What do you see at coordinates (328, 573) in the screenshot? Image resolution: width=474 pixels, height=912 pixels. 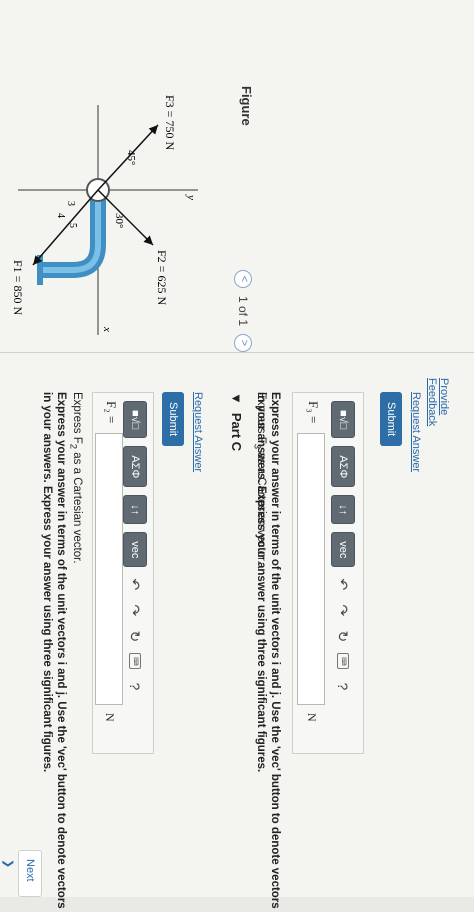 I see `part-c-answer-box: ■√□ ΑΣΦ ↓↑ vec ↶ ↷ ↻ ⌨ ? F₃ = N` at bounding box center [328, 573].